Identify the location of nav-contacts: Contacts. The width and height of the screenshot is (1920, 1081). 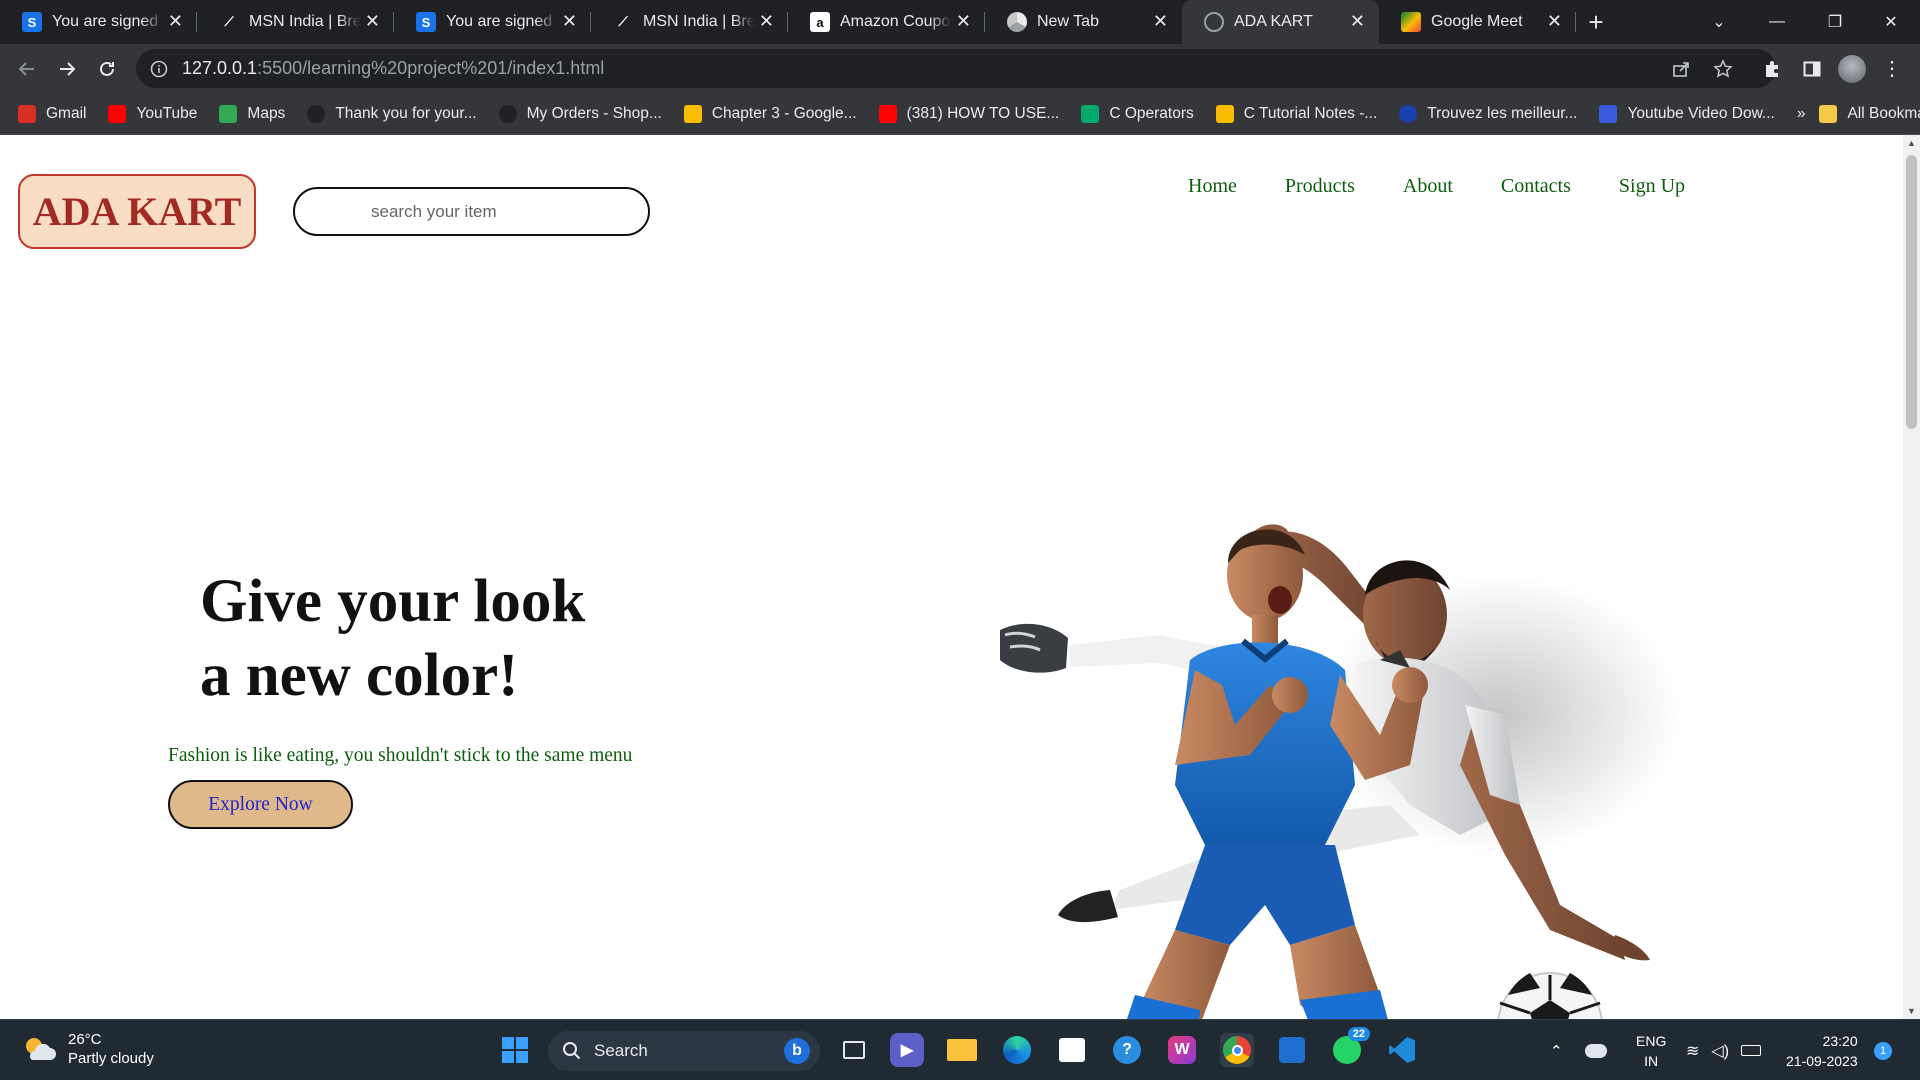
(1536, 186).